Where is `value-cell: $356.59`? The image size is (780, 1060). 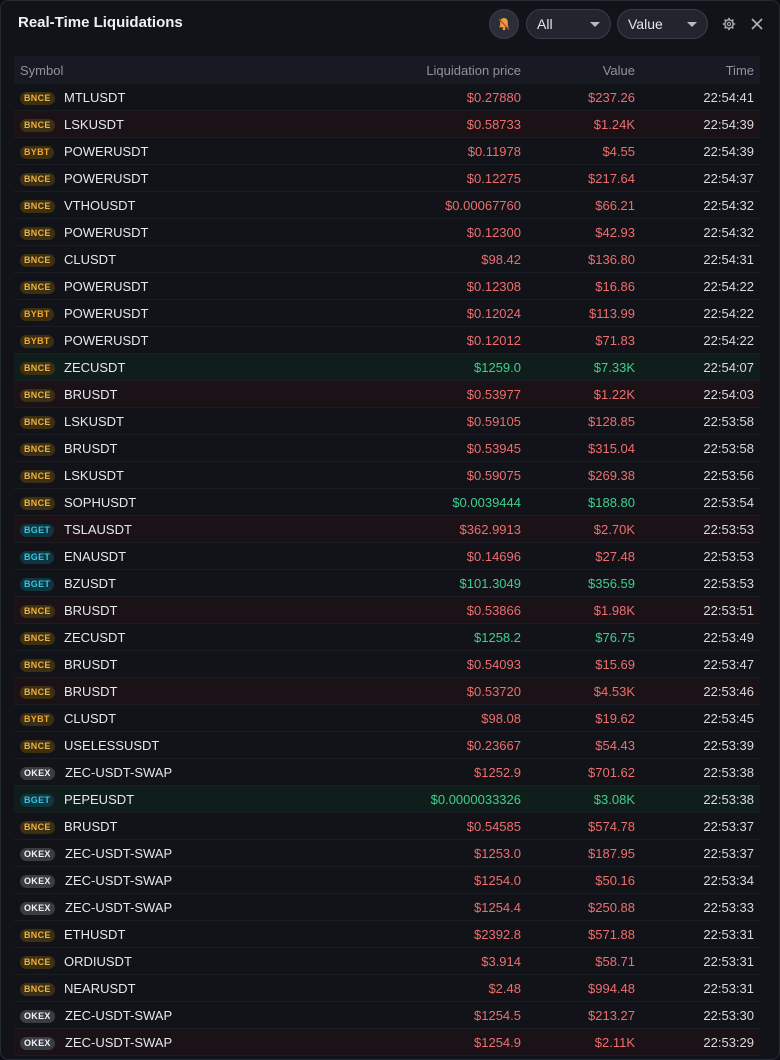
value-cell: $356.59 is located at coordinates (611, 583).